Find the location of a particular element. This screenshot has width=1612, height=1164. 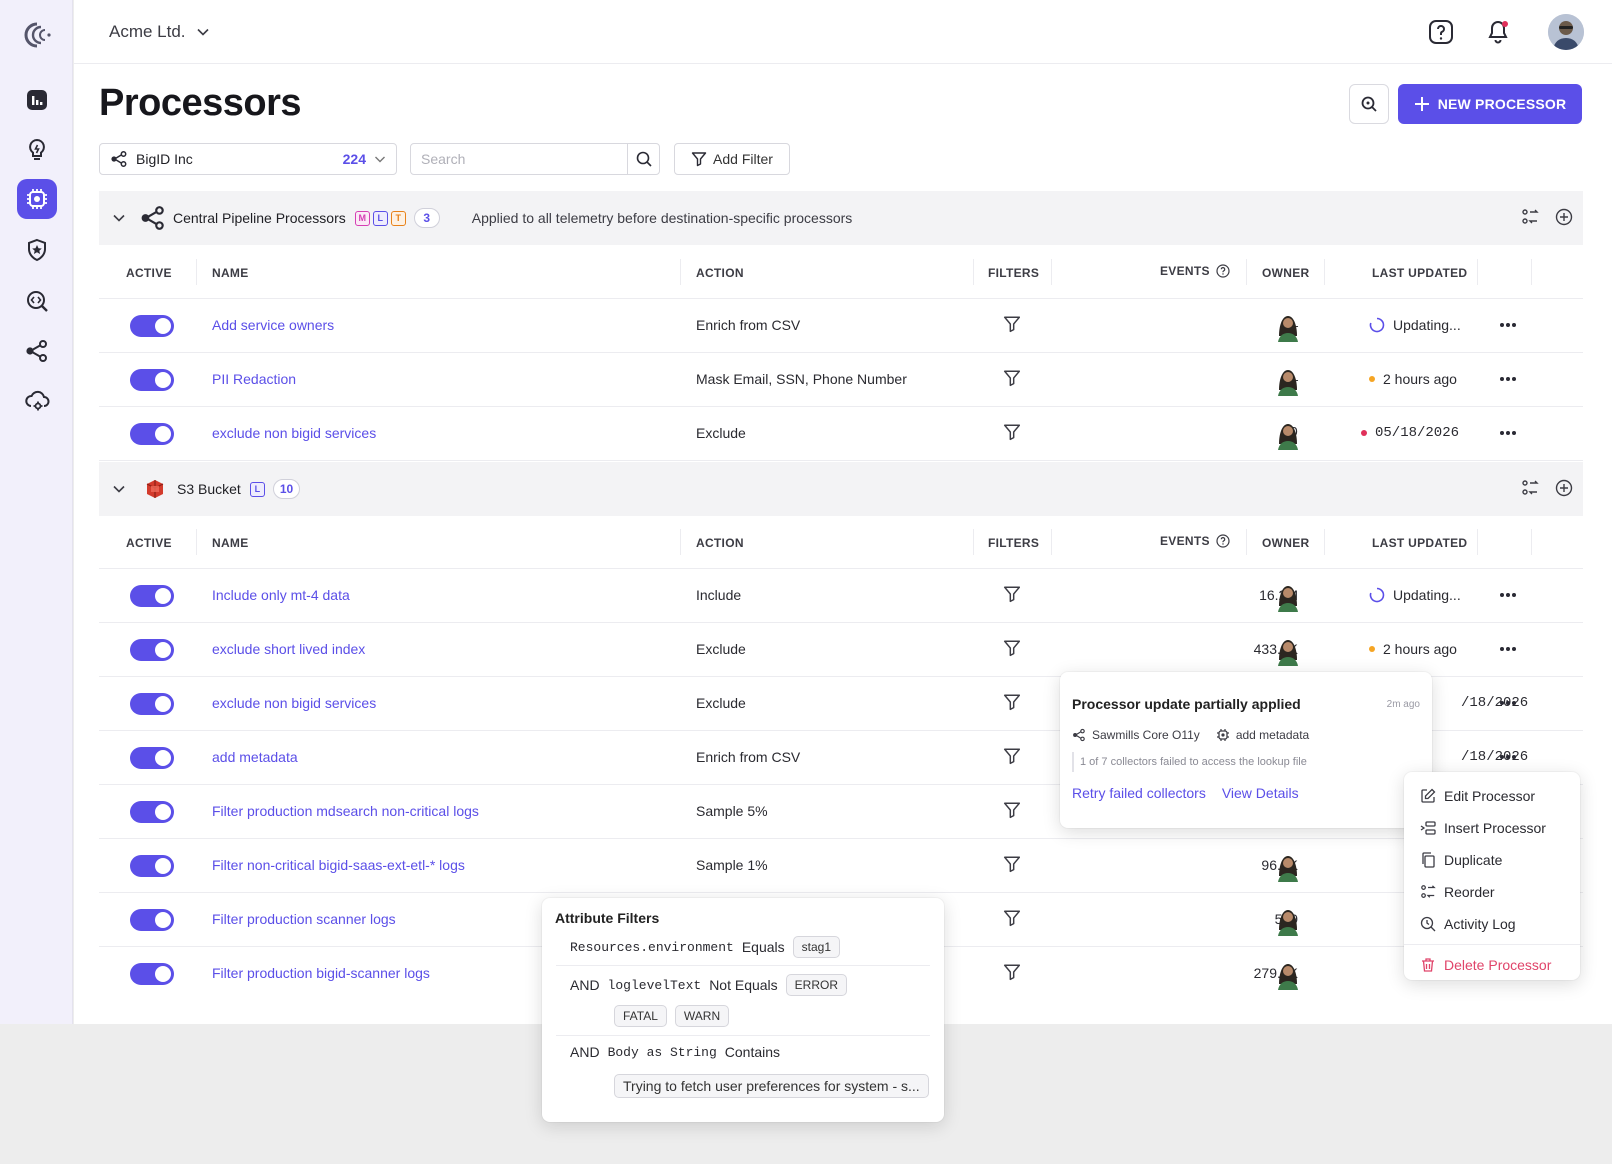

new-processor-button: NEW PROCESSOR is located at coordinates (1490, 104).